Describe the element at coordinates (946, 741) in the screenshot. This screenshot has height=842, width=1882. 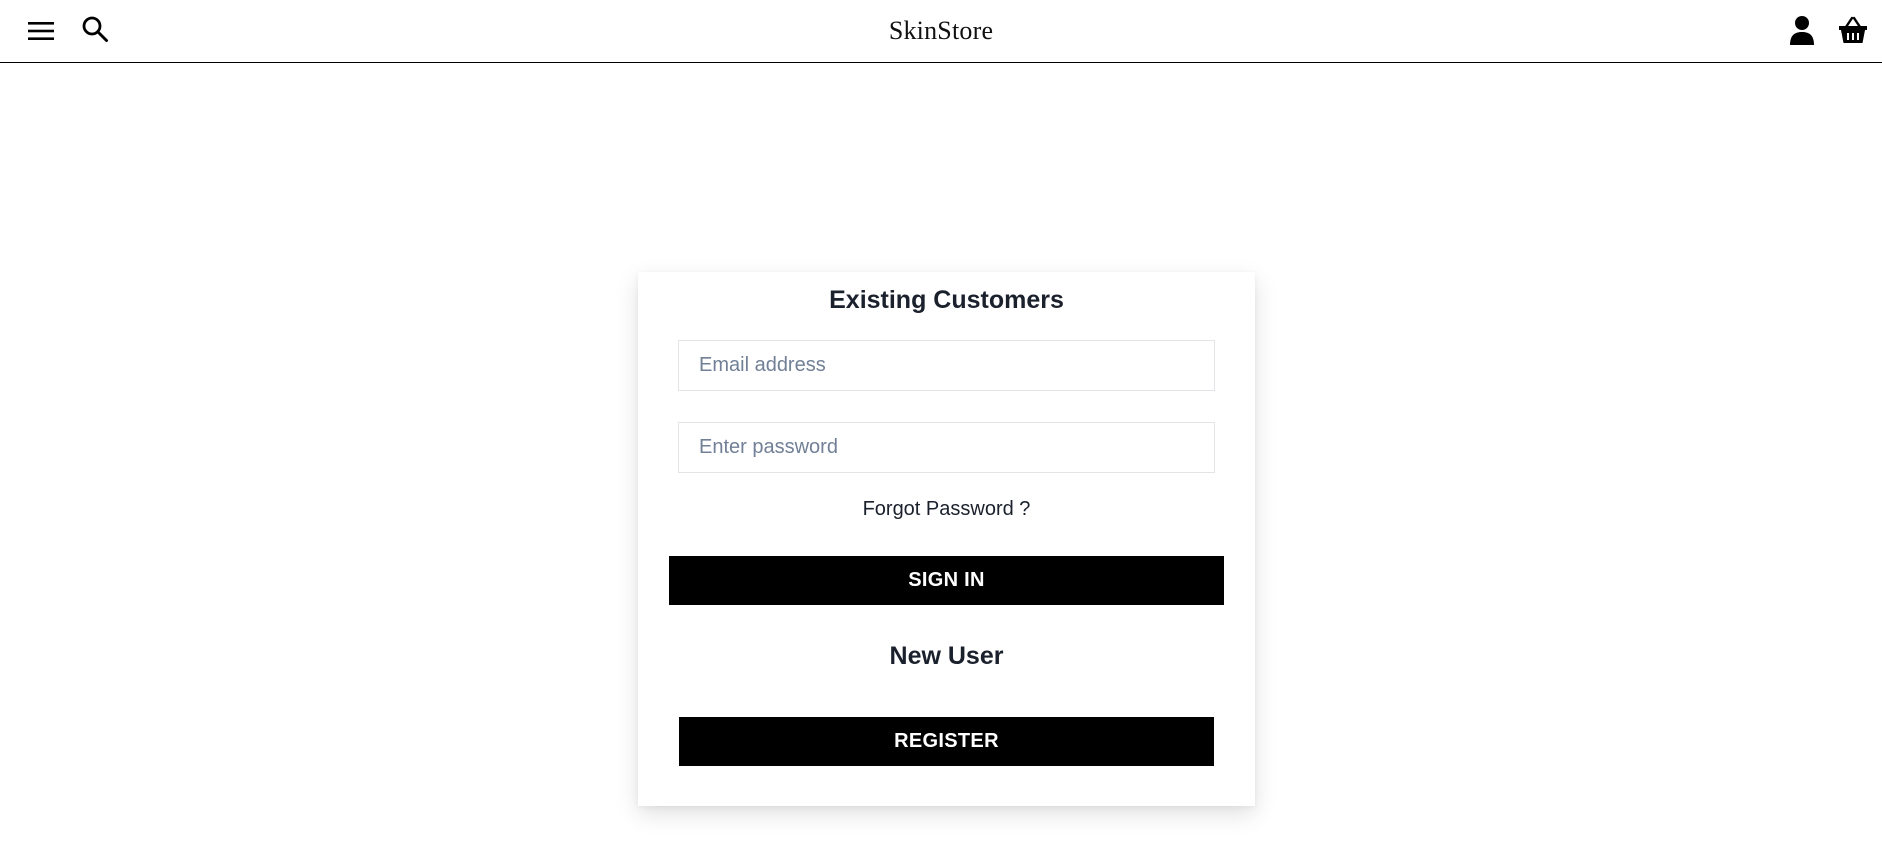
I see `register-button: REGISTER` at that location.